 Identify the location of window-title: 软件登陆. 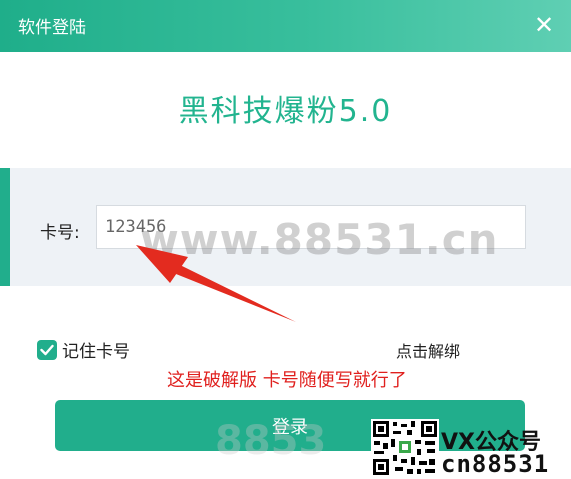
(52, 28).